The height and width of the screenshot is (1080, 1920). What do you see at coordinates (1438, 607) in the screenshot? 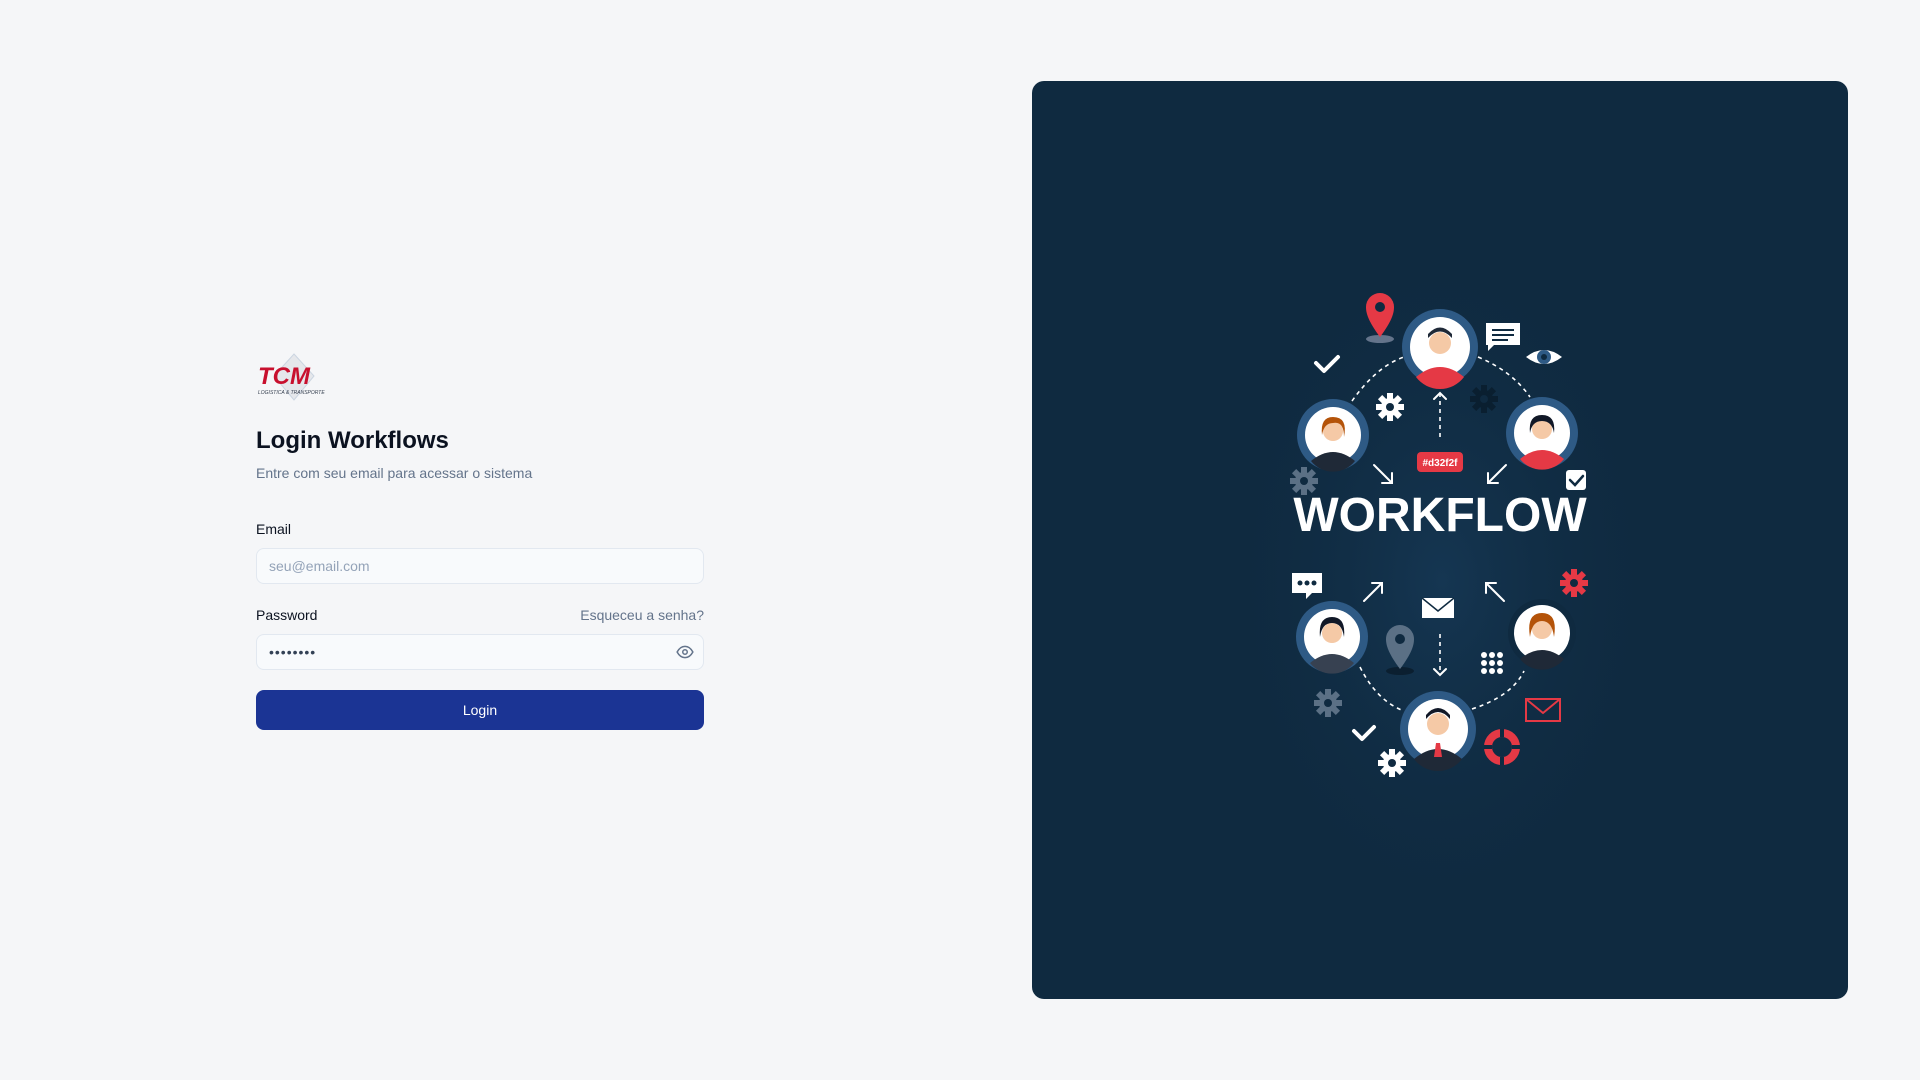
I see `envelope-icon` at bounding box center [1438, 607].